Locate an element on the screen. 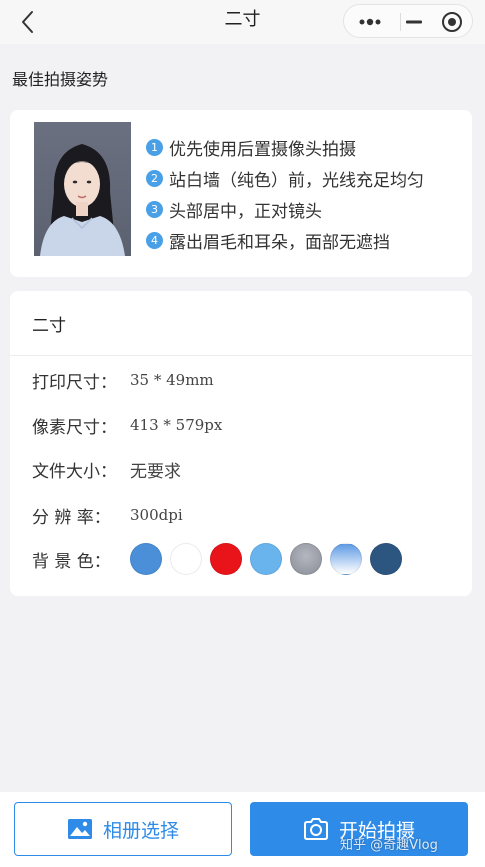 The width and height of the screenshot is (485, 867). resolution-value: 300dpi is located at coordinates (156, 515).